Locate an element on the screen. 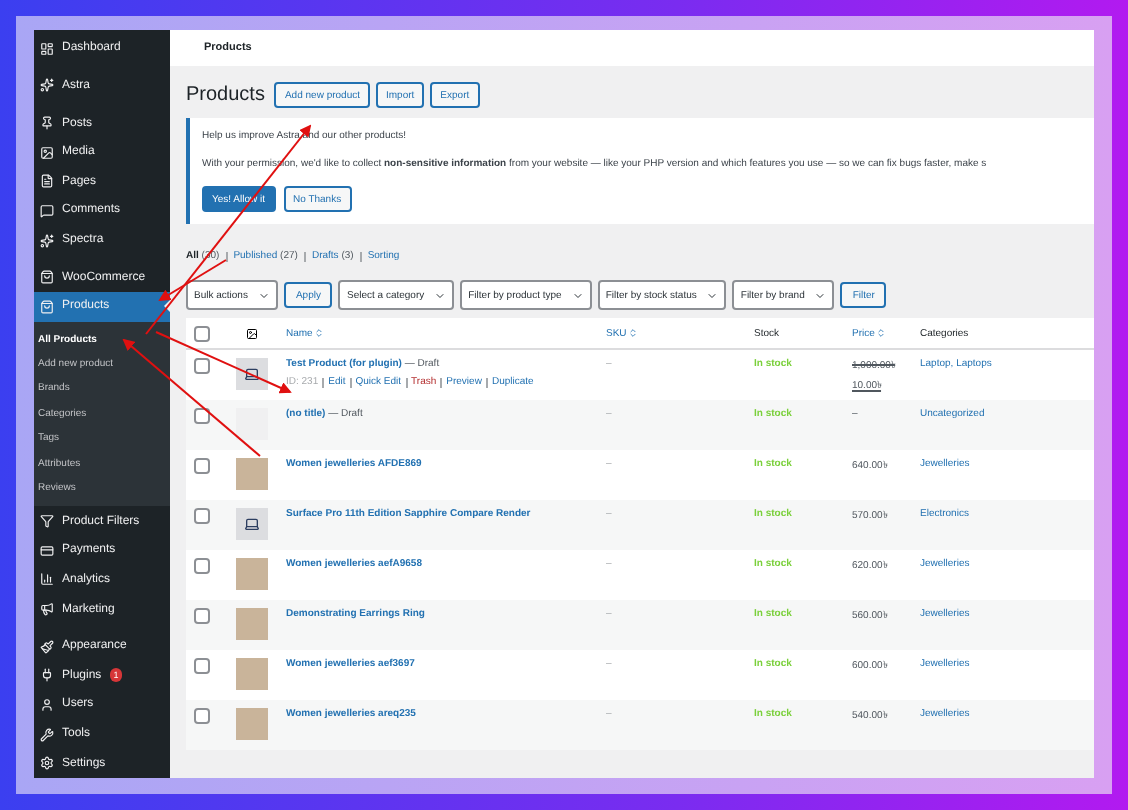 This screenshot has height=810, width=1128. page-title: Products is located at coordinates (225, 95).